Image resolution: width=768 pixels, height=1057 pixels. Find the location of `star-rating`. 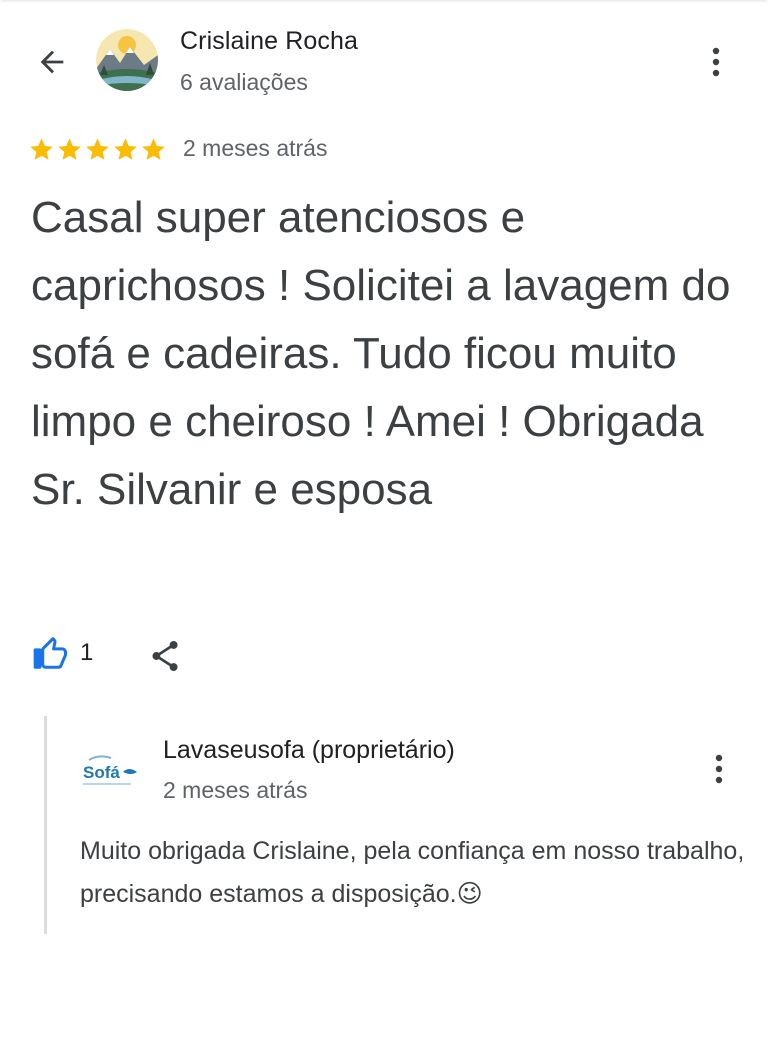

star-rating is located at coordinates (97, 149).